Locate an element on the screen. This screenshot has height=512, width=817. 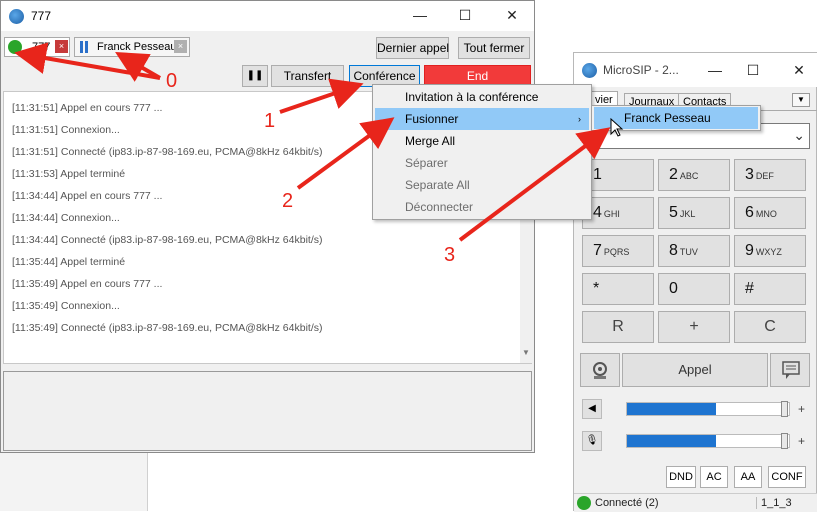
status-text: Connecté (2) is located at coordinates (627, 503).